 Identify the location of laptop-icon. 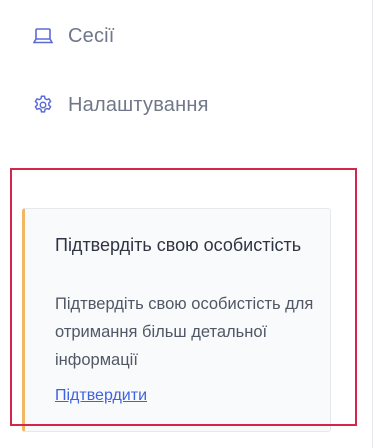
(43, 36).